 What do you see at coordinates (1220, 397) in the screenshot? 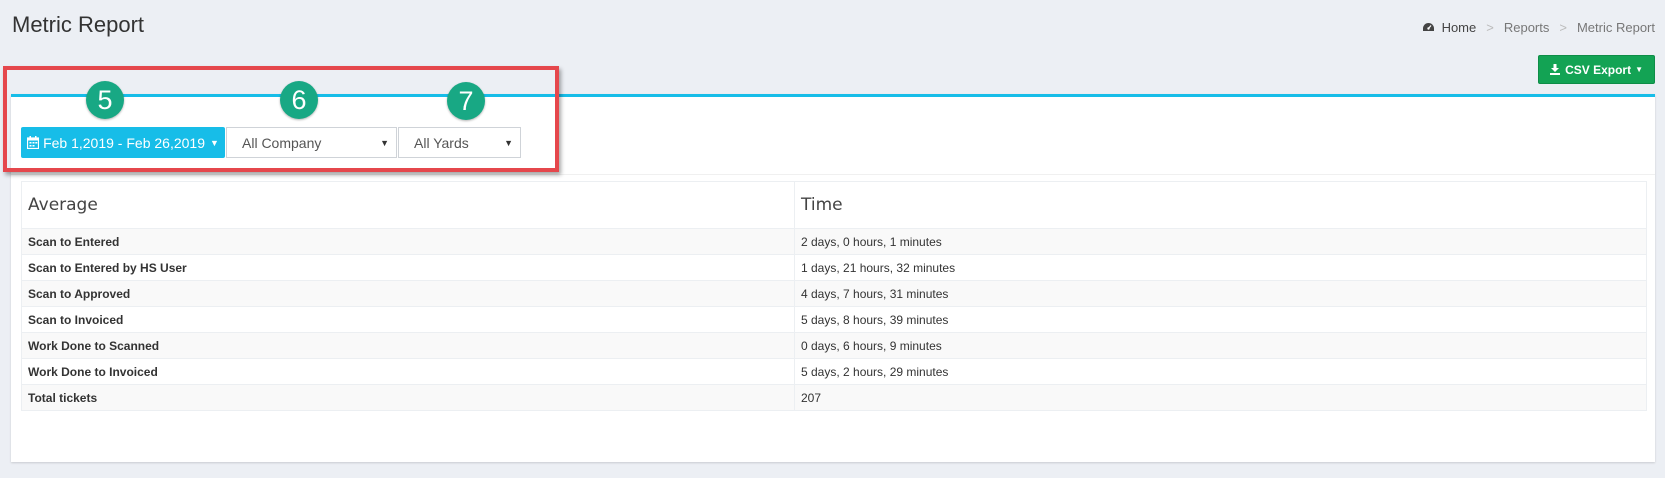
I see `row-time: 207` at bounding box center [1220, 397].